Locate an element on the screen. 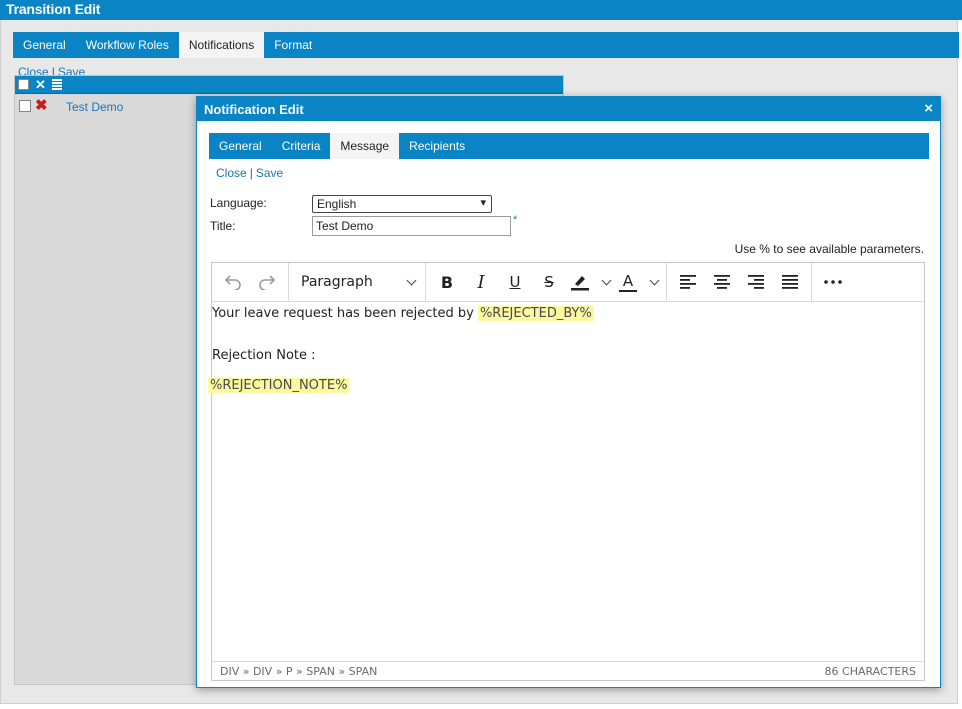 The height and width of the screenshot is (709, 962). row-checkbox is located at coordinates (25, 106).